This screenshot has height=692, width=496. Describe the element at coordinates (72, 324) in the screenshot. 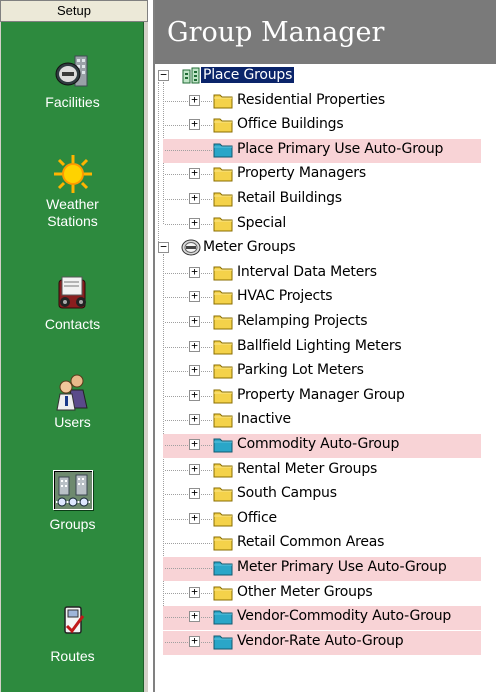

I see `nav-contacts-label: Contacts` at that location.